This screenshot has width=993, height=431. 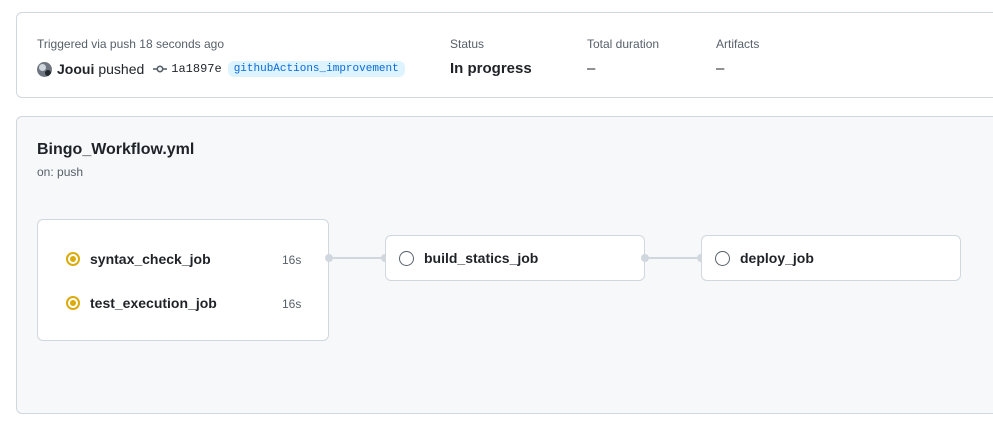 What do you see at coordinates (60, 172) in the screenshot?
I see `workflow-trigger: on: push` at bounding box center [60, 172].